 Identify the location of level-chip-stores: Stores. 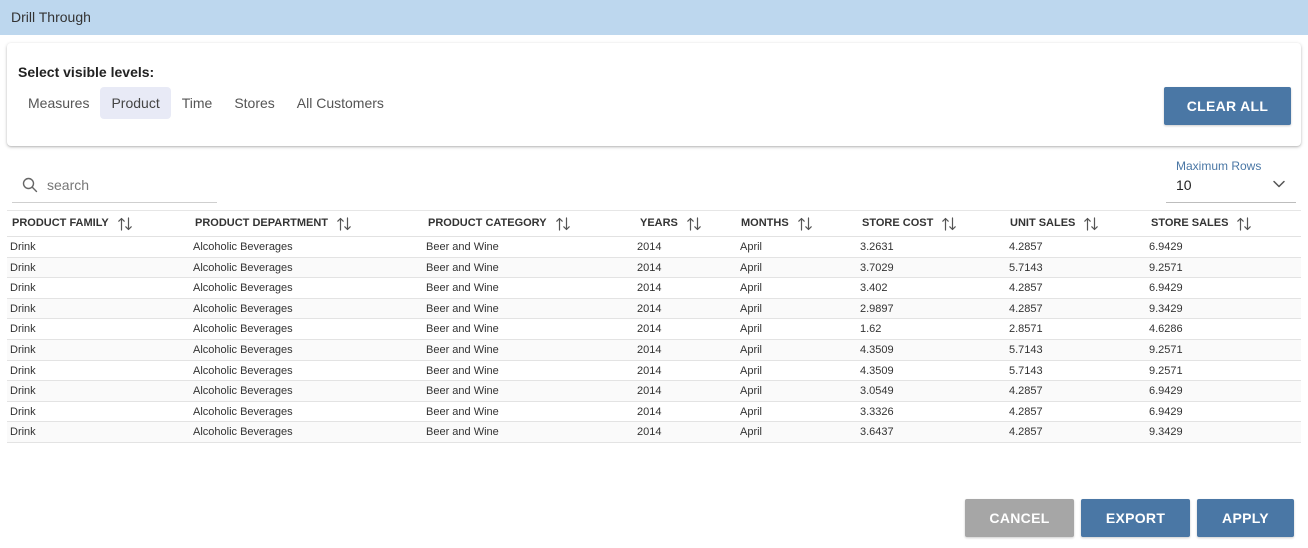
(254, 103).